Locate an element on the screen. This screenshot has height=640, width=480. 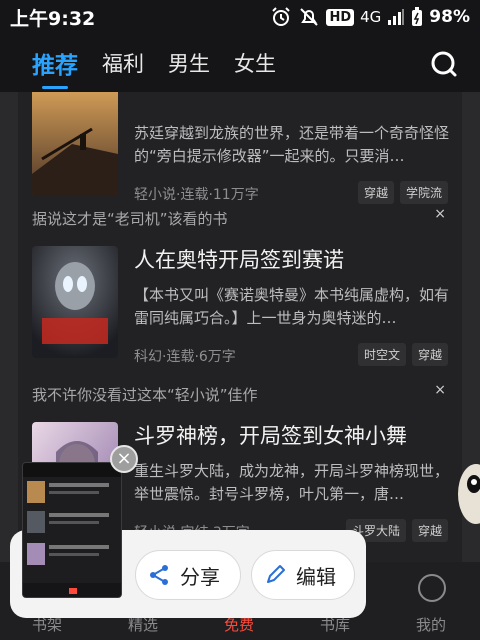
edit-label: 编辑 is located at coordinates (316, 576).